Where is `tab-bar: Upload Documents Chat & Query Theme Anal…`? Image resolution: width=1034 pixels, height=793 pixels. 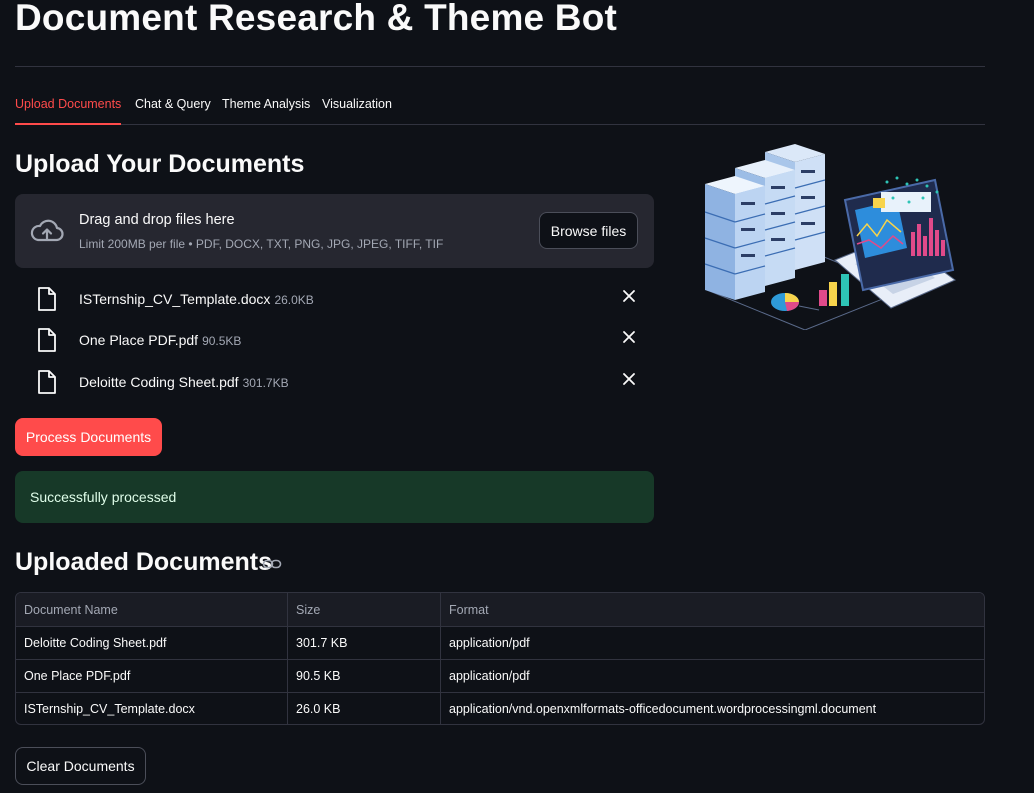
tab-bar: Upload Documents Chat & Query Theme Anal… is located at coordinates (500, 106).